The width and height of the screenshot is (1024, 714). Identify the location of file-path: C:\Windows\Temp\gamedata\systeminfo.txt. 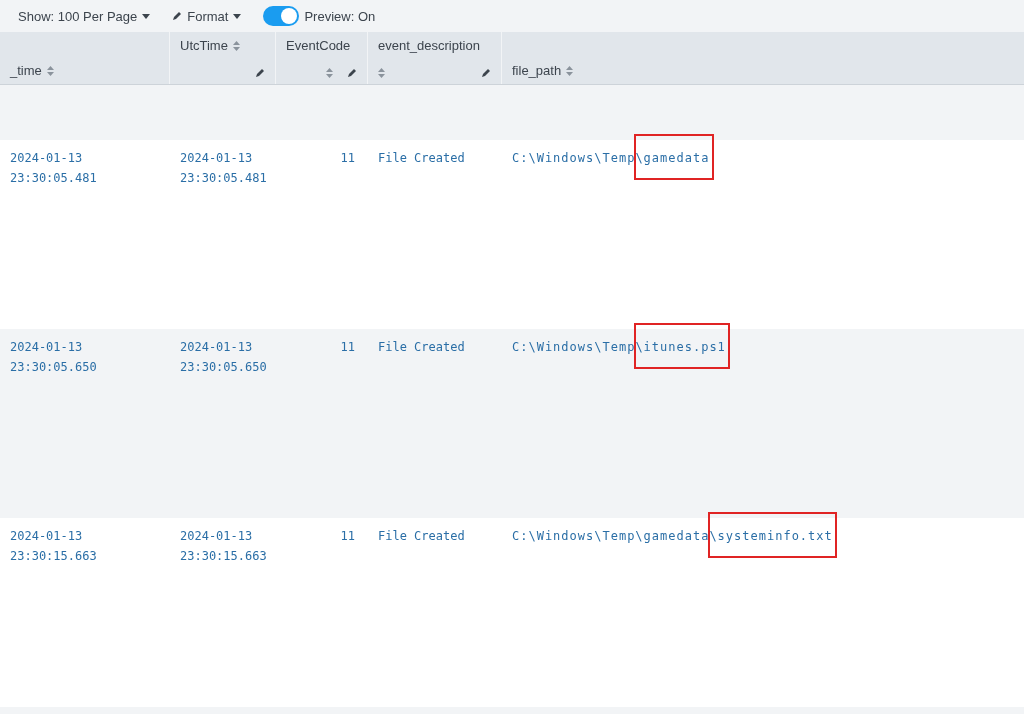
(672, 536).